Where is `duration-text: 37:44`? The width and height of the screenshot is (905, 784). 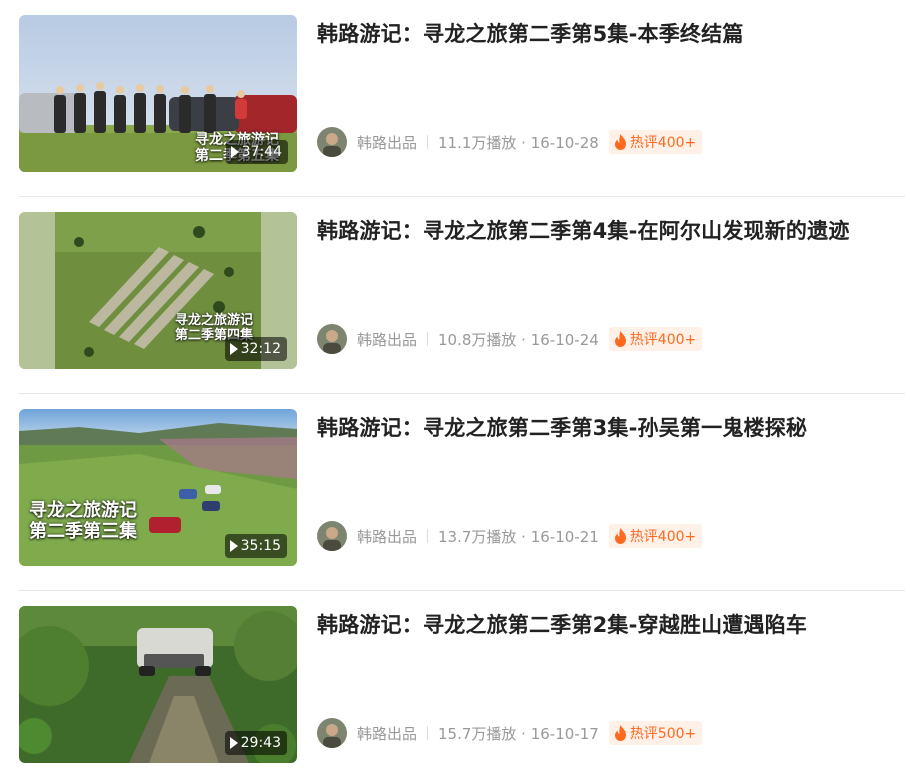
duration-text: 37:44 is located at coordinates (261, 152).